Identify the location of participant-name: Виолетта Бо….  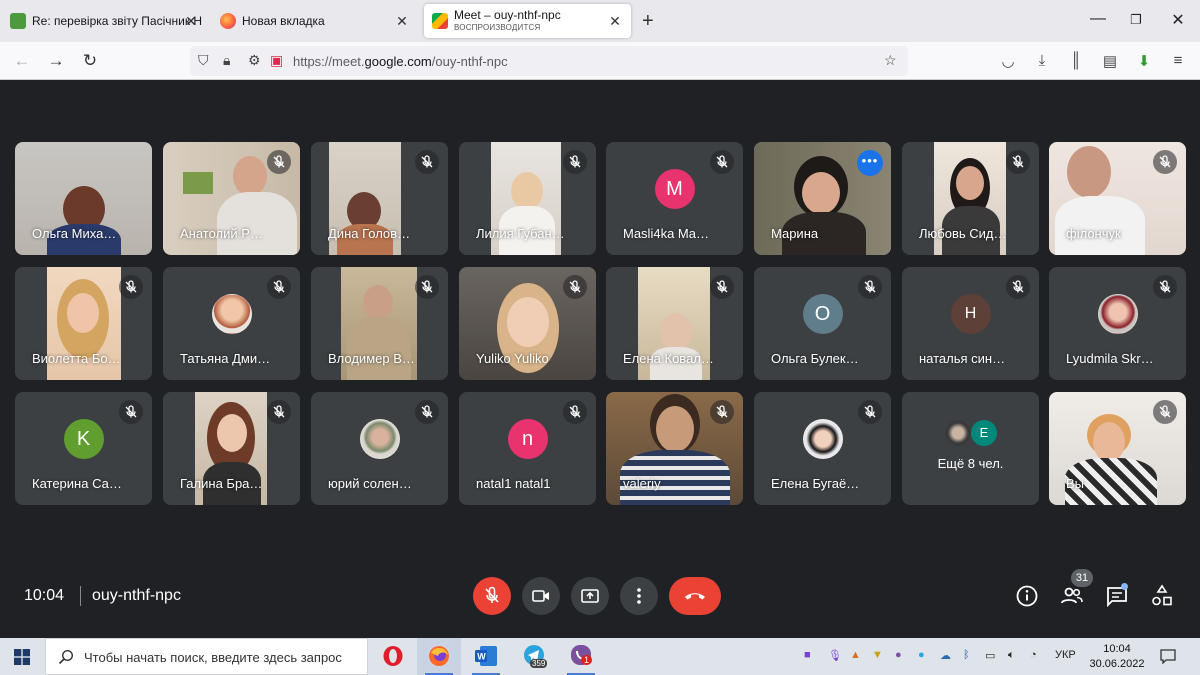
(76, 358).